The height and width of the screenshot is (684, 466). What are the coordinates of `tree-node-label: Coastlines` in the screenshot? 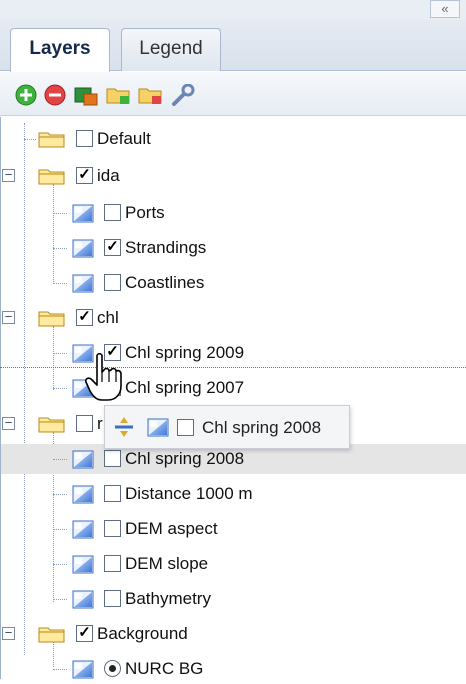 It's located at (165, 282).